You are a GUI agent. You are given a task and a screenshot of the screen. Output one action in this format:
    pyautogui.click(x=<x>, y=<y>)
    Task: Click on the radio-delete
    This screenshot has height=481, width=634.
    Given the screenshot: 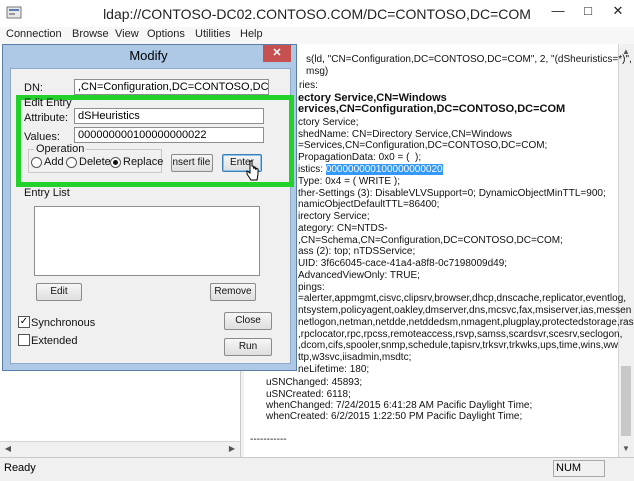 What is the action you would take?
    pyautogui.click(x=71, y=162)
    